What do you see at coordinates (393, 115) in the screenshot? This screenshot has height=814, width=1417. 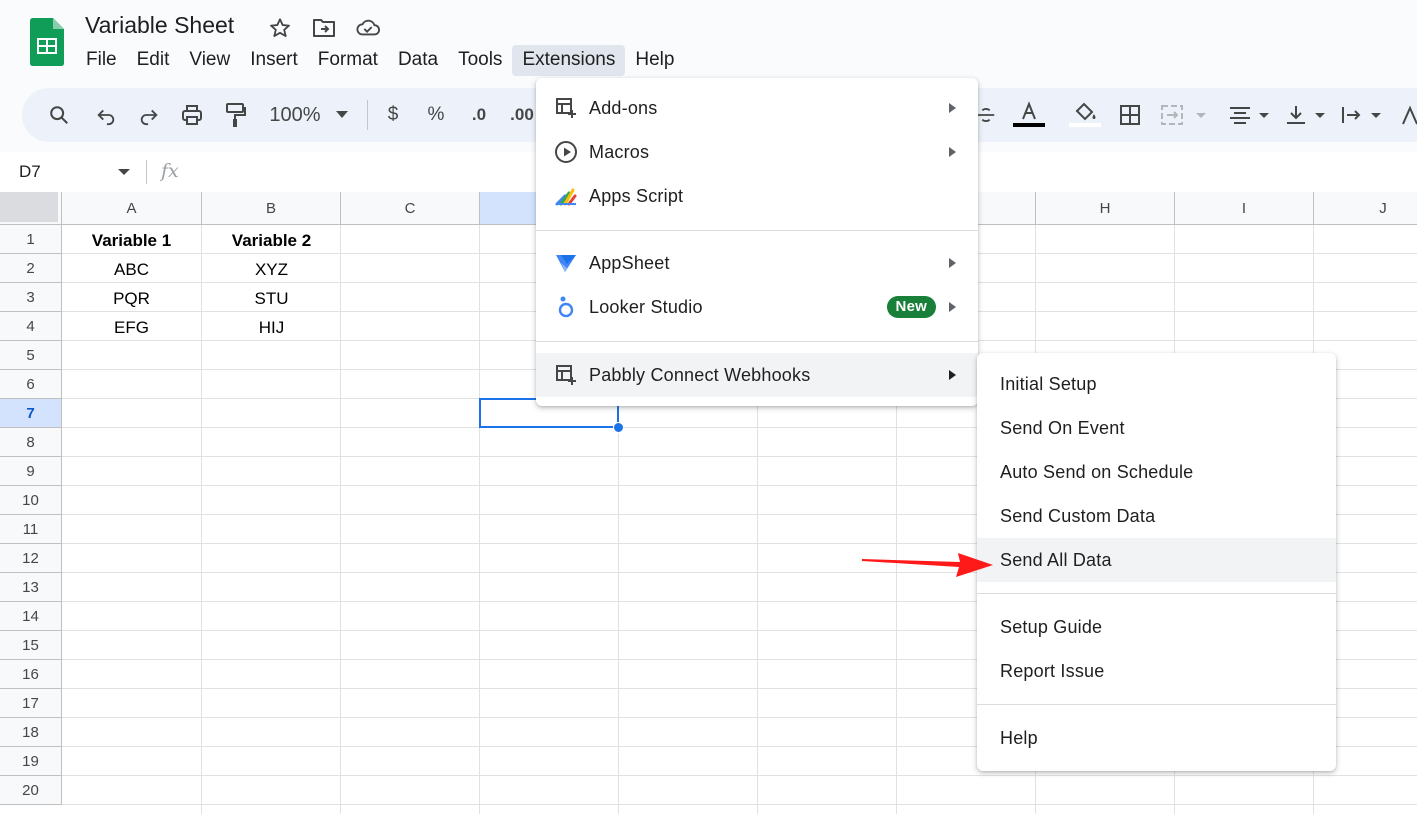 I see `currency-format-button: $` at bounding box center [393, 115].